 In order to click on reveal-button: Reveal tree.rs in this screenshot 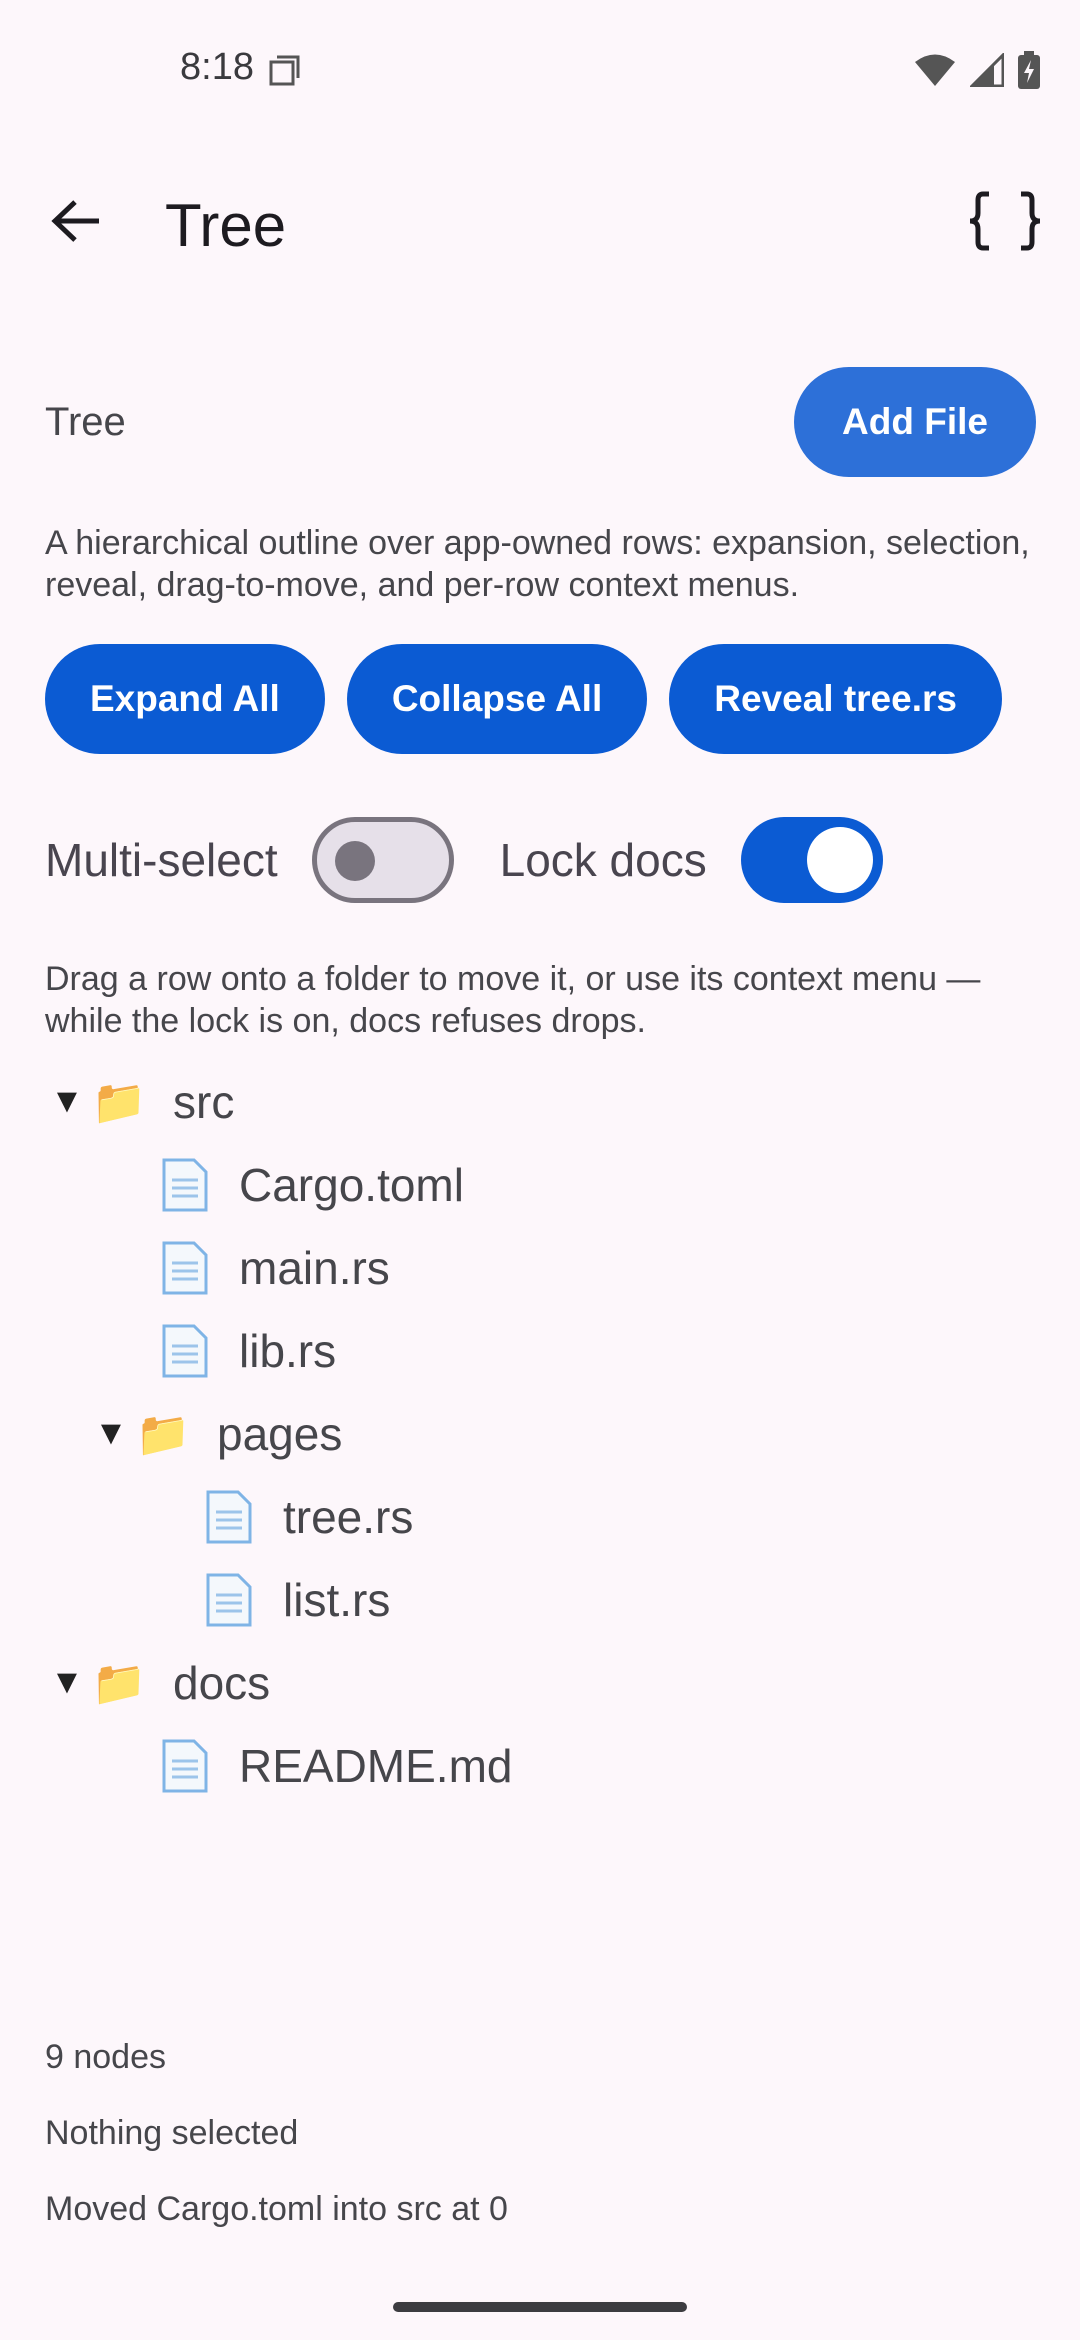, I will do `click(835, 699)`.